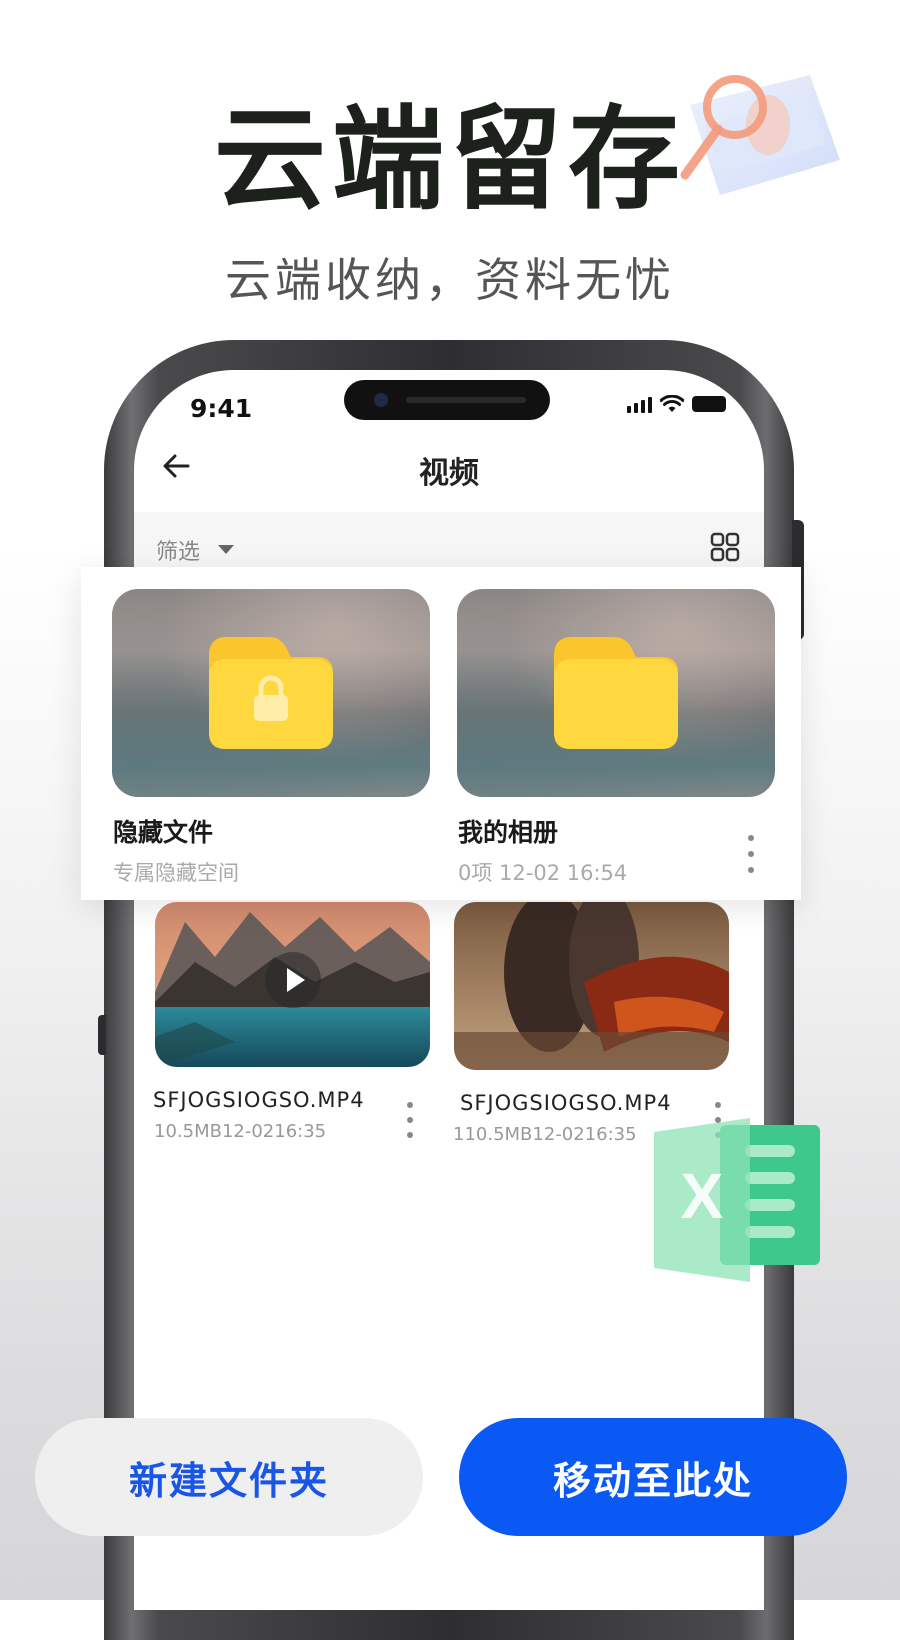 The width and height of the screenshot is (900, 1640). I want to click on new-folder-button: 新建文件夹, so click(229, 1477).